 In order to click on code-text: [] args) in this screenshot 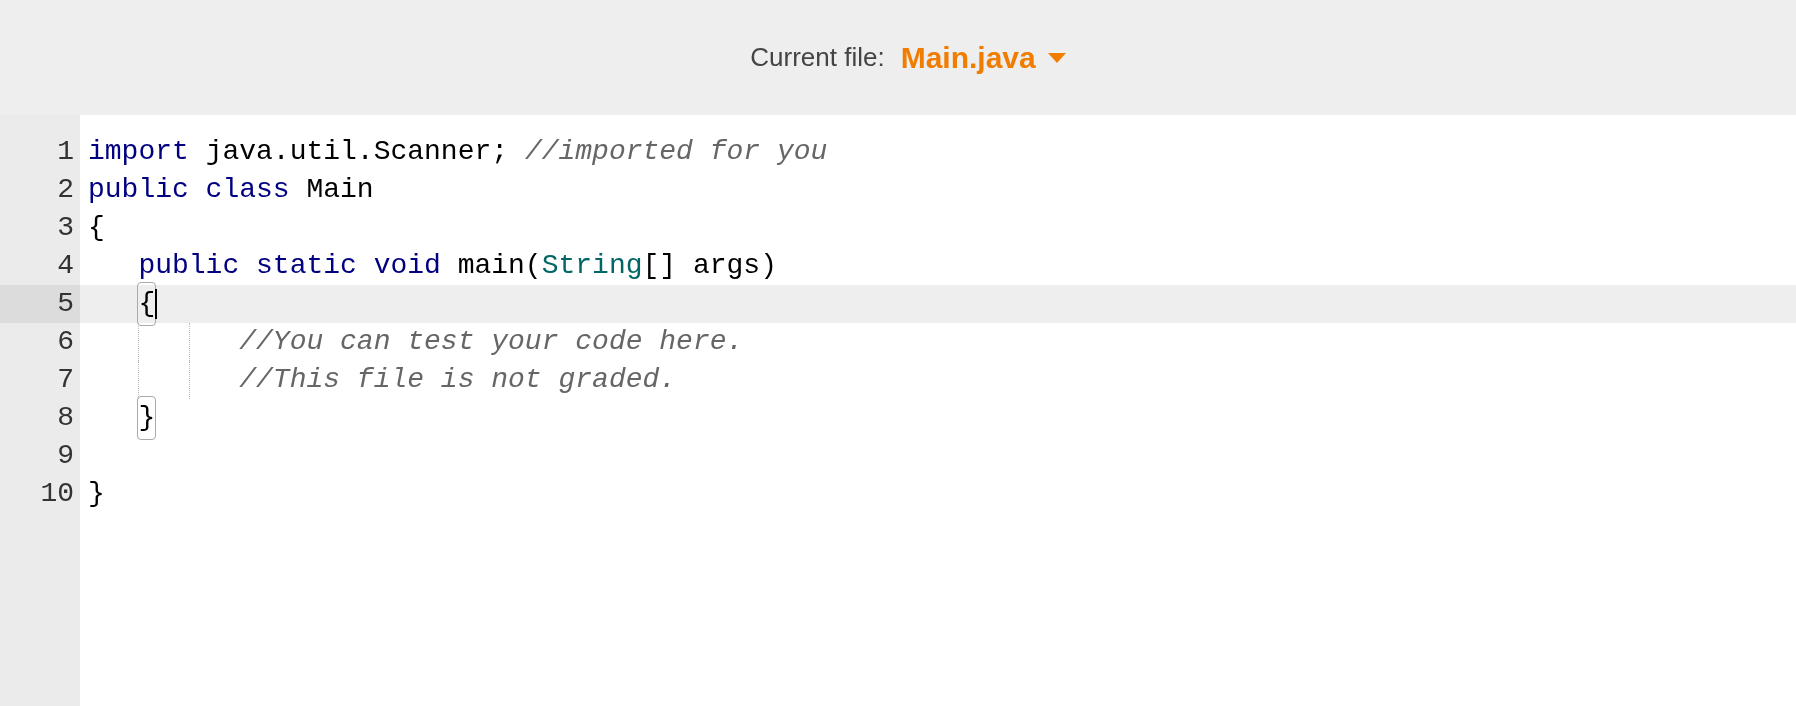, I will do `click(709, 266)`.